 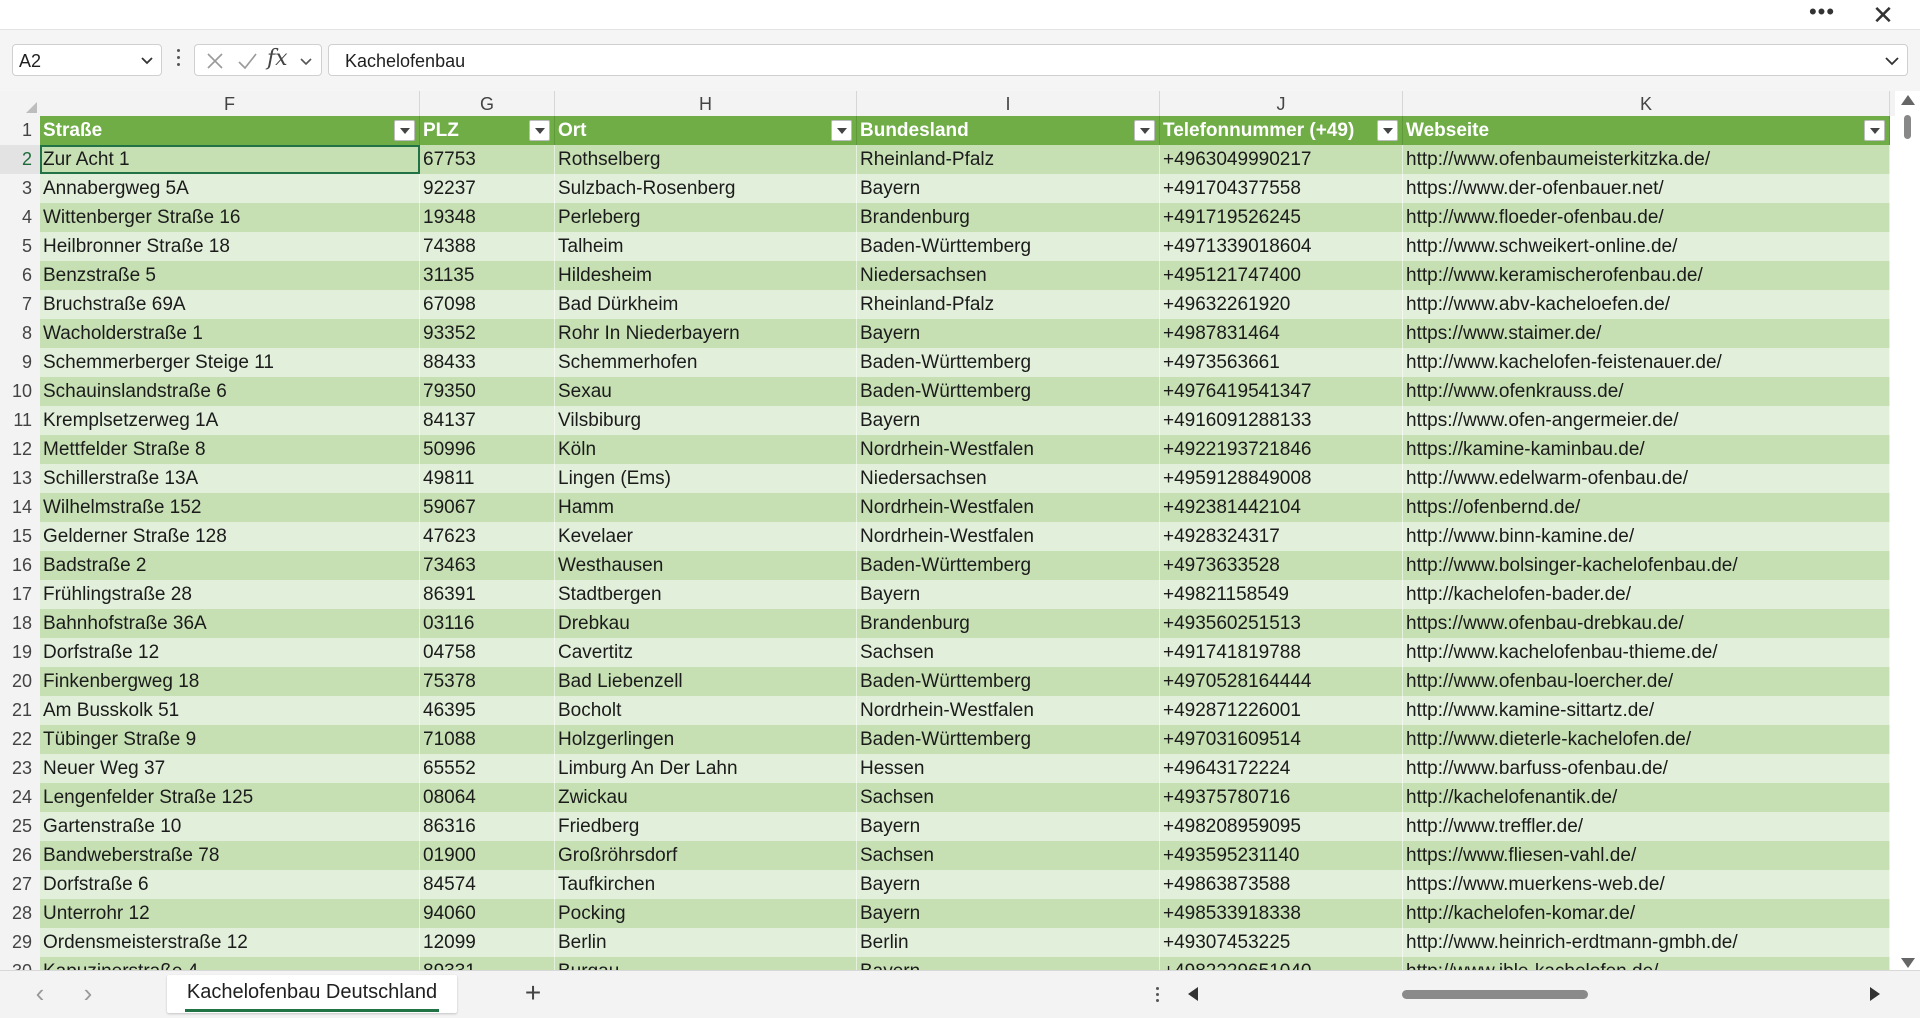 What do you see at coordinates (487, 536) in the screenshot?
I see `table-cell: 47623` at bounding box center [487, 536].